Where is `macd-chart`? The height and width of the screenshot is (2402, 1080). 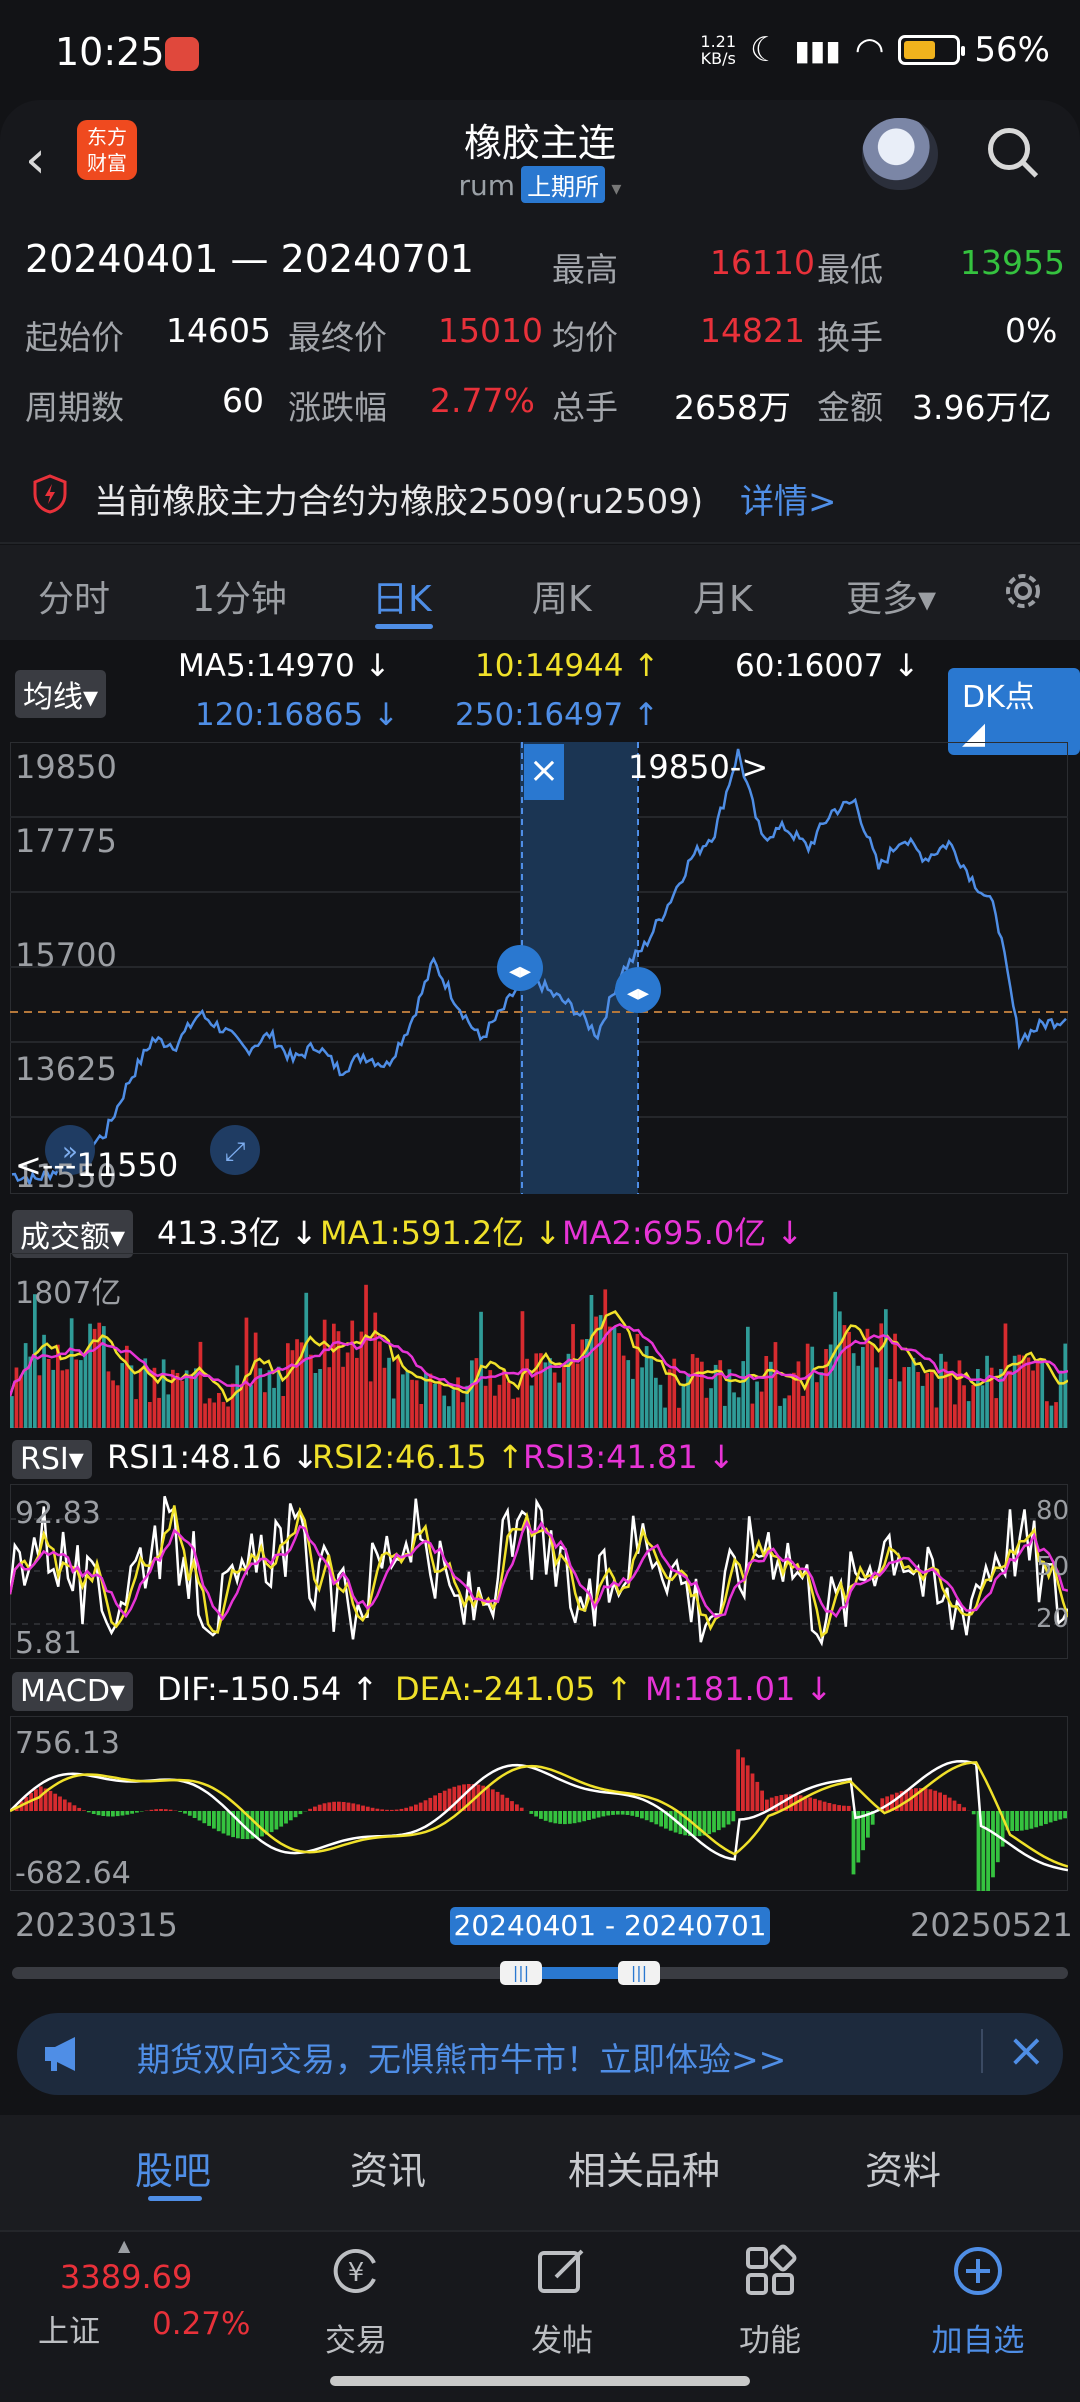
macd-chart is located at coordinates (539, 1803).